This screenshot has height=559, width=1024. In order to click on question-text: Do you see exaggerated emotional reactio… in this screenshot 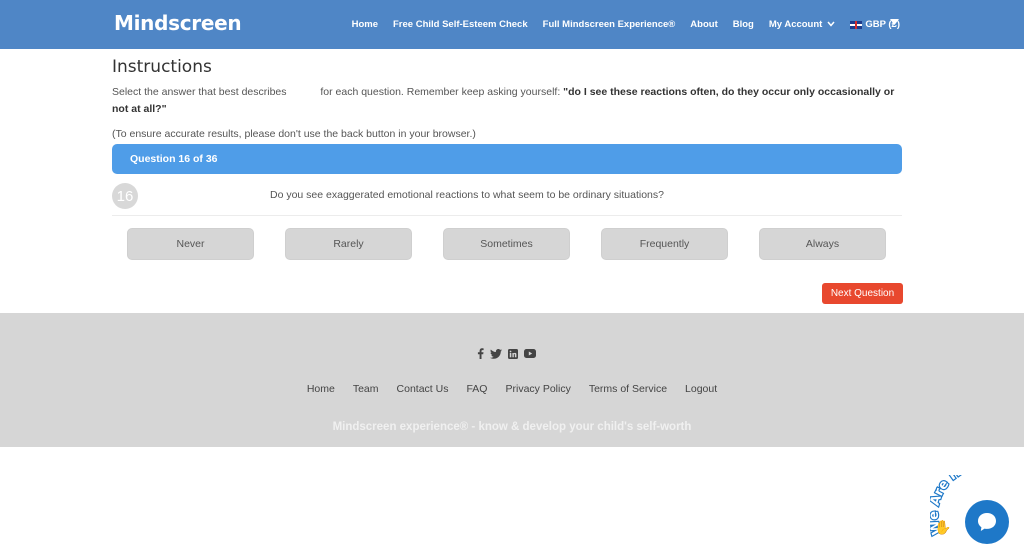, I will do `click(467, 195)`.